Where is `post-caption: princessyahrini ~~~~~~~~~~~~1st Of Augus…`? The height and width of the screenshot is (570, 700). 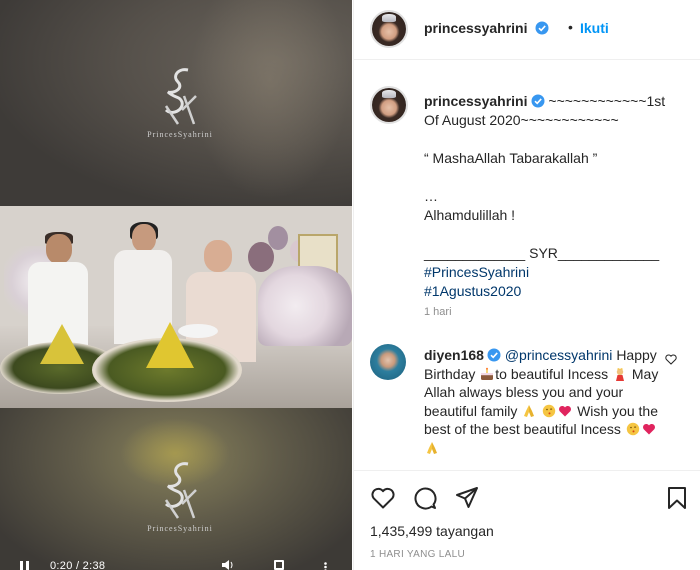
post-caption: princessyahrini ~~~~~~~~~~~~1st Of Augus… is located at coordinates (555, 196).